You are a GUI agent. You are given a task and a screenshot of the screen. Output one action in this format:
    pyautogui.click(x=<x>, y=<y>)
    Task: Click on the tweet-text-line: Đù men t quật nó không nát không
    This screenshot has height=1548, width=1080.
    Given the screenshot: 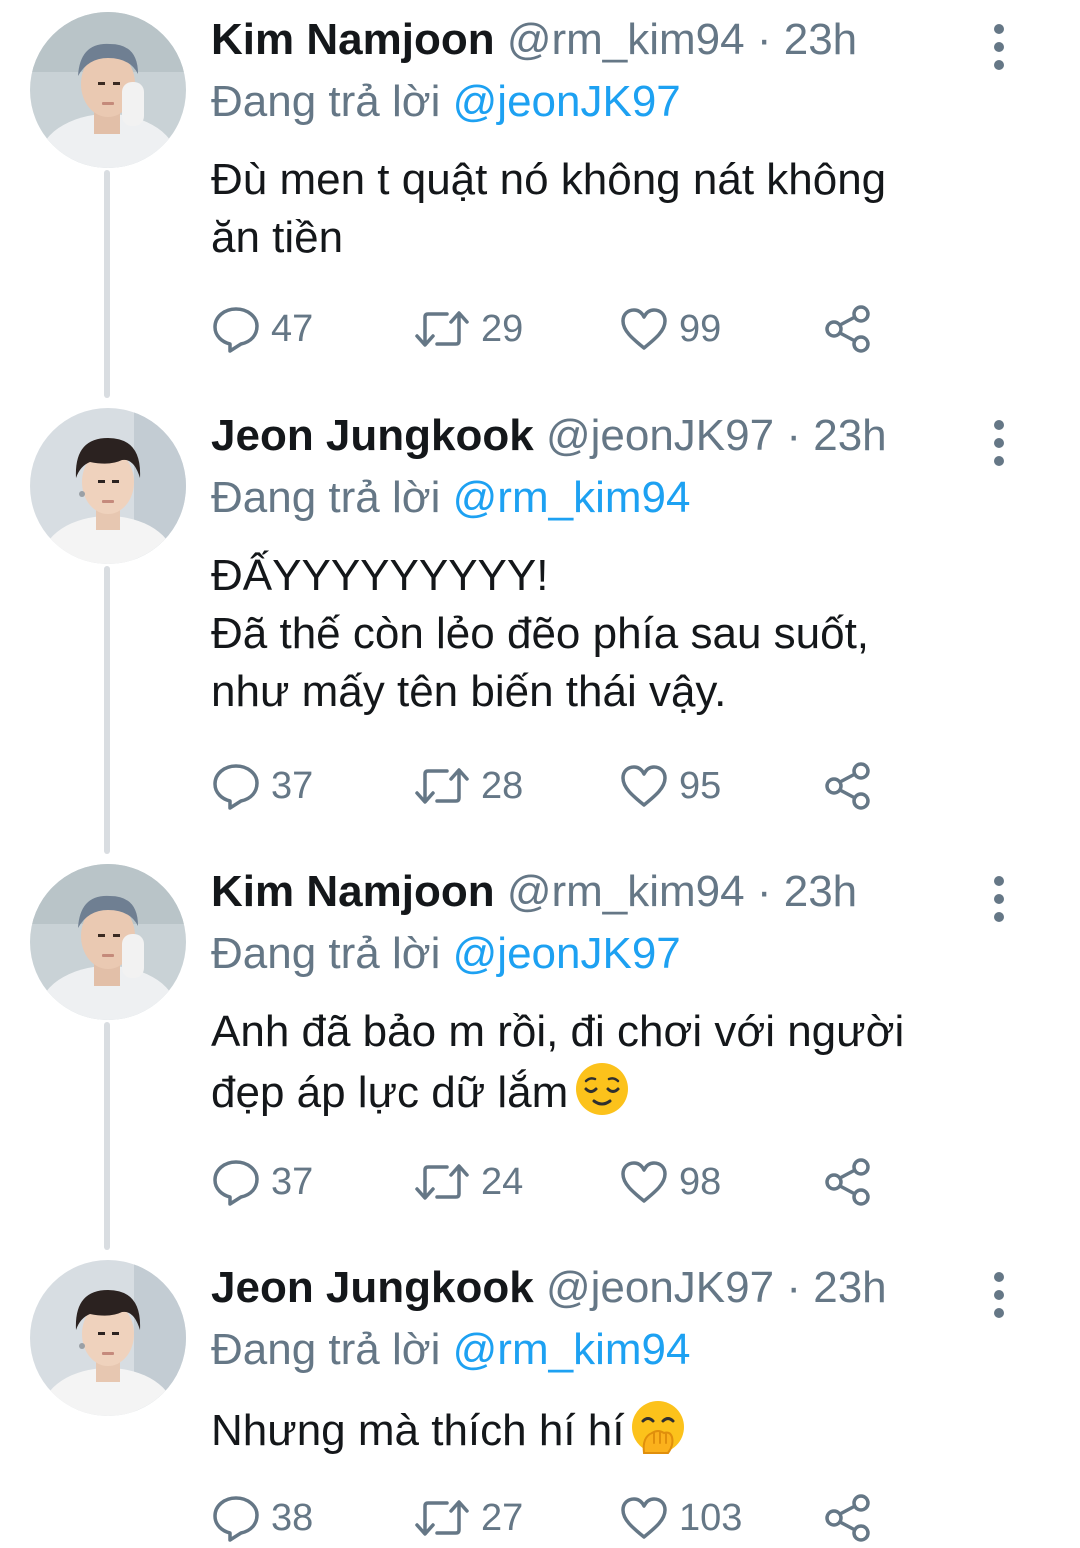 What is the action you would take?
    pyautogui.click(x=549, y=179)
    